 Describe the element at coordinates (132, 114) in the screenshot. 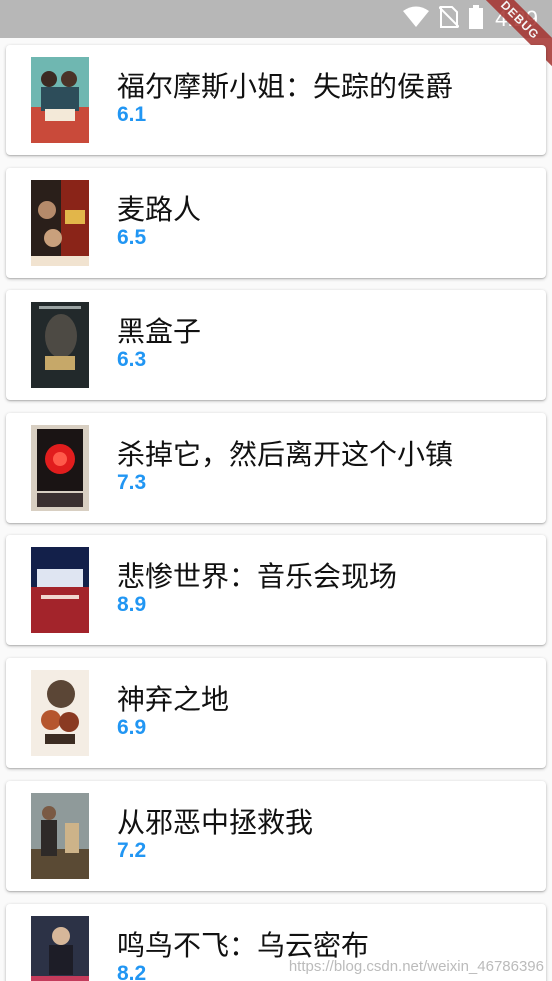

I see `movie-rating: 6.1` at that location.